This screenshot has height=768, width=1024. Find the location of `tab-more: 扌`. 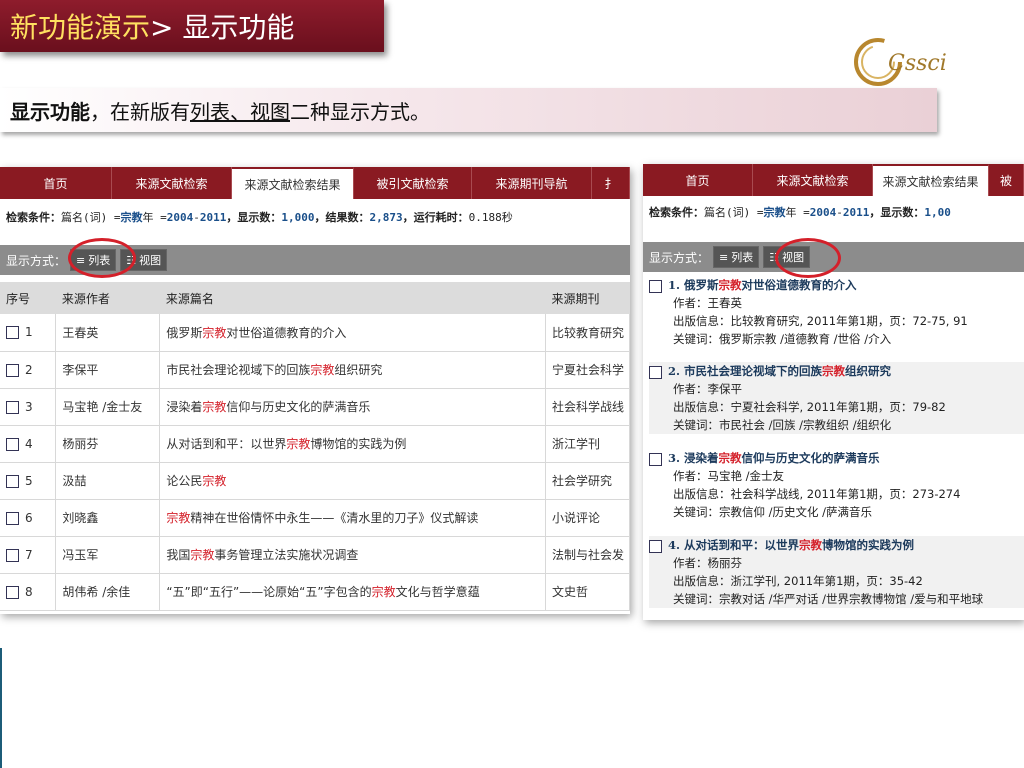

tab-more: 扌 is located at coordinates (611, 183).